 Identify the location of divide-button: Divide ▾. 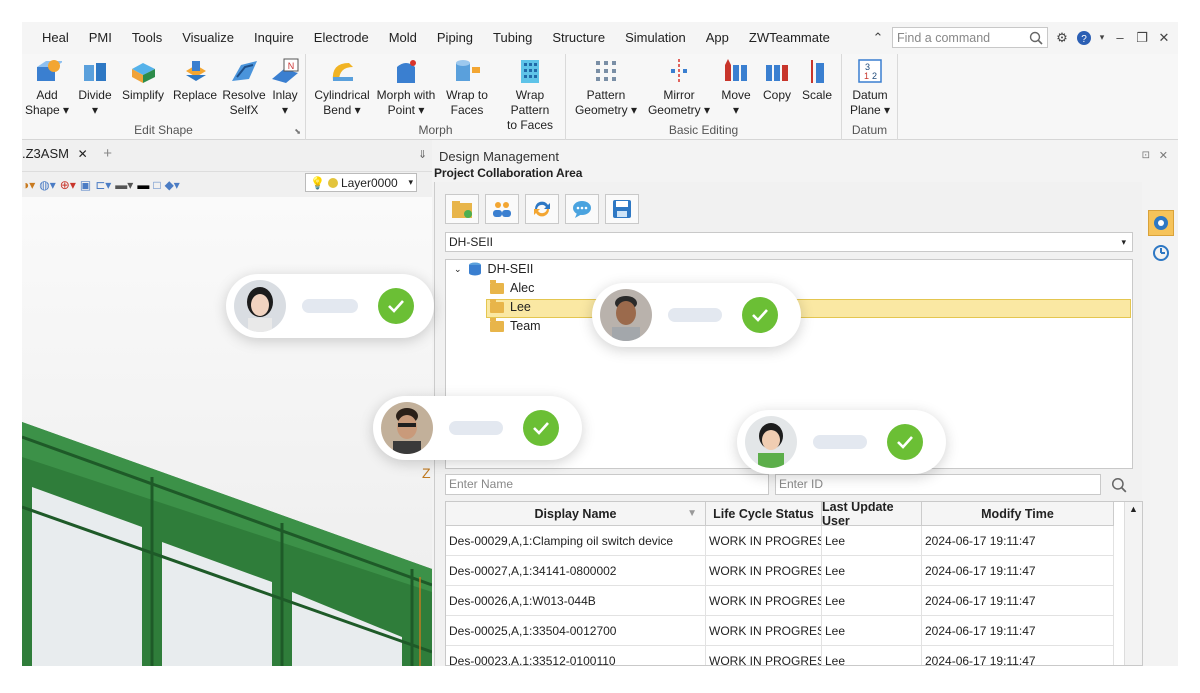
(95, 87).